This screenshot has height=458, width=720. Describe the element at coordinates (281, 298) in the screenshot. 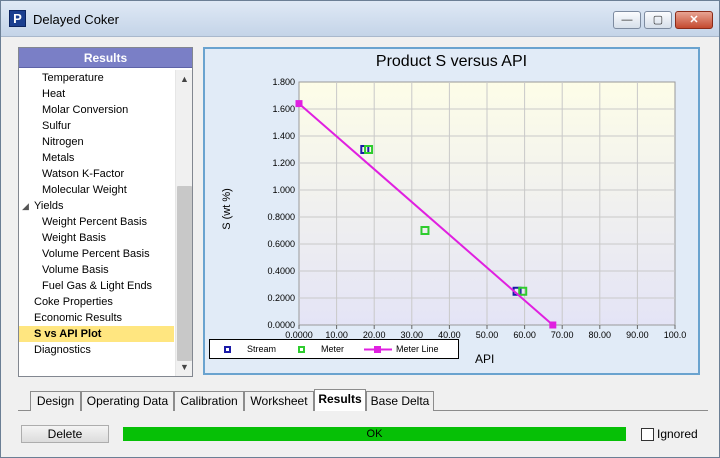

I see `y-tick-label: 0.2000` at that location.